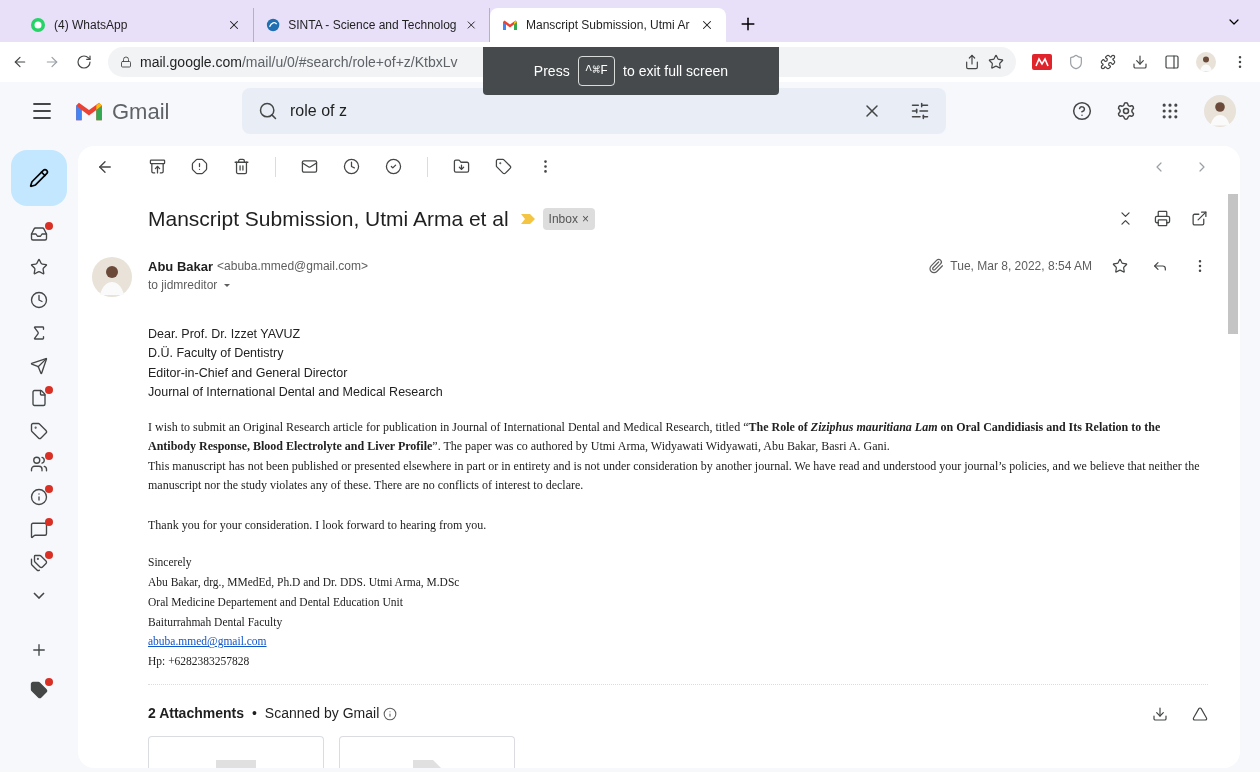  What do you see at coordinates (372, 25) in the screenshot?
I see `tab-title: SINTA - Science and Technolog` at bounding box center [372, 25].